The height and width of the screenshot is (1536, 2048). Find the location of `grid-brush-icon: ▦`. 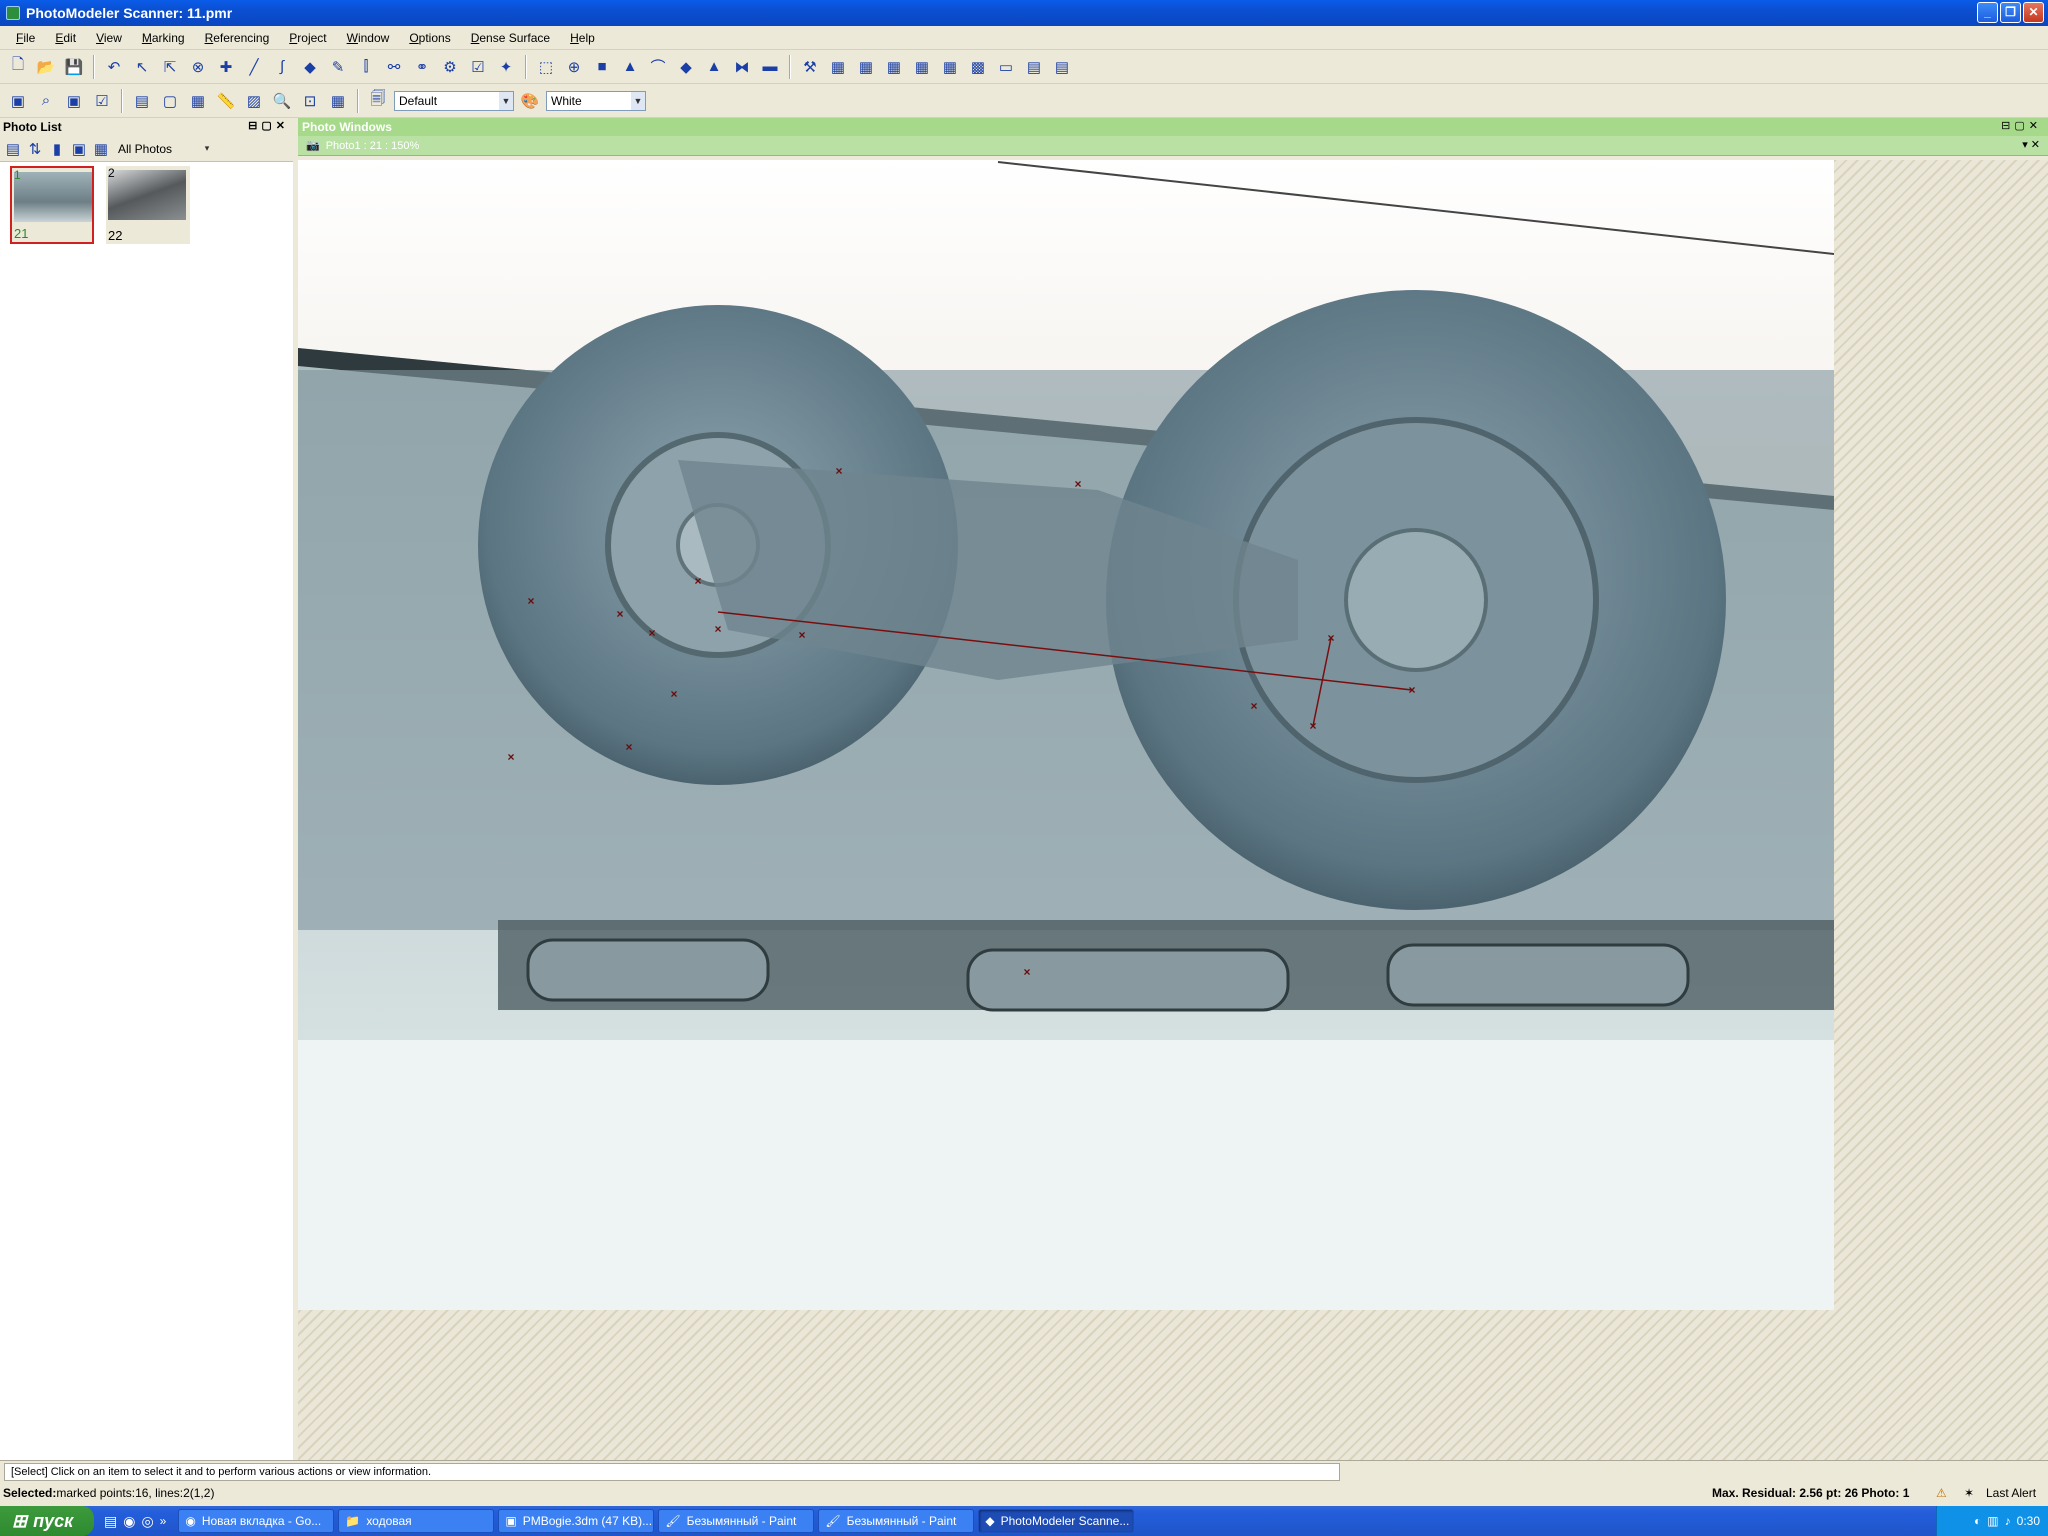

grid-brush-icon: ▦ is located at coordinates (894, 67).